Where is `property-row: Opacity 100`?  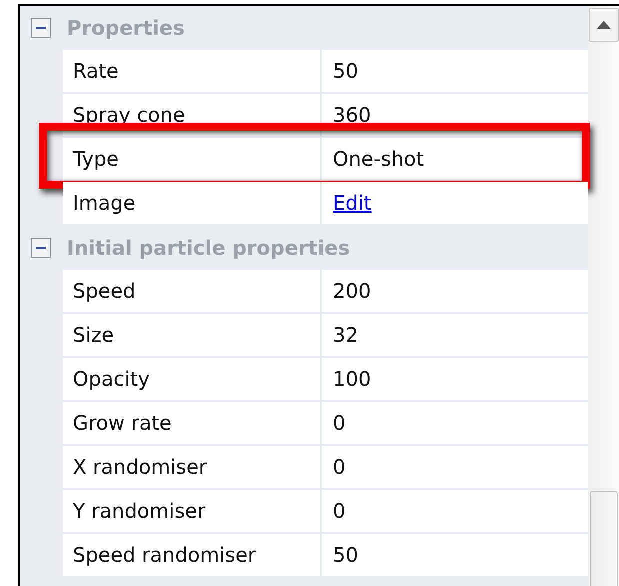
property-row: Opacity 100 is located at coordinates (325, 380).